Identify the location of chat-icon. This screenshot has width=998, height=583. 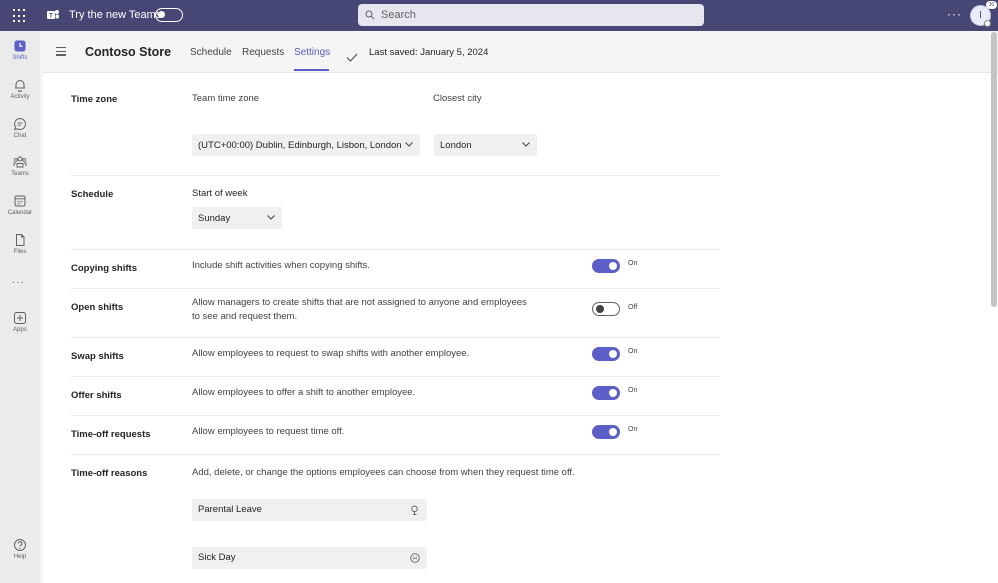
(20, 124).